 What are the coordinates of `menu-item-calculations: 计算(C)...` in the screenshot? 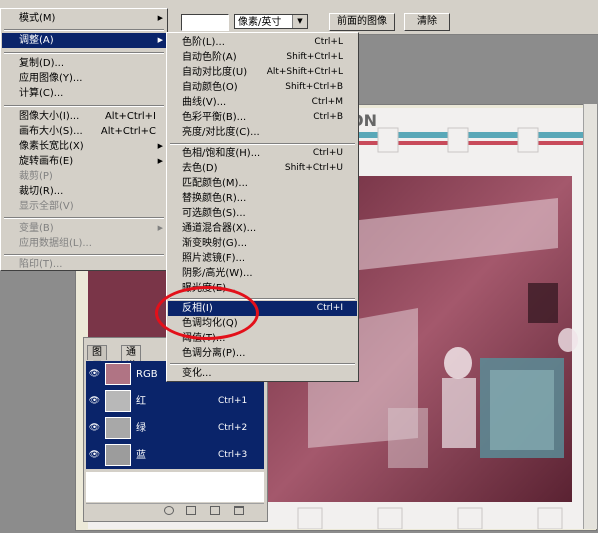 It's located at (84, 93).